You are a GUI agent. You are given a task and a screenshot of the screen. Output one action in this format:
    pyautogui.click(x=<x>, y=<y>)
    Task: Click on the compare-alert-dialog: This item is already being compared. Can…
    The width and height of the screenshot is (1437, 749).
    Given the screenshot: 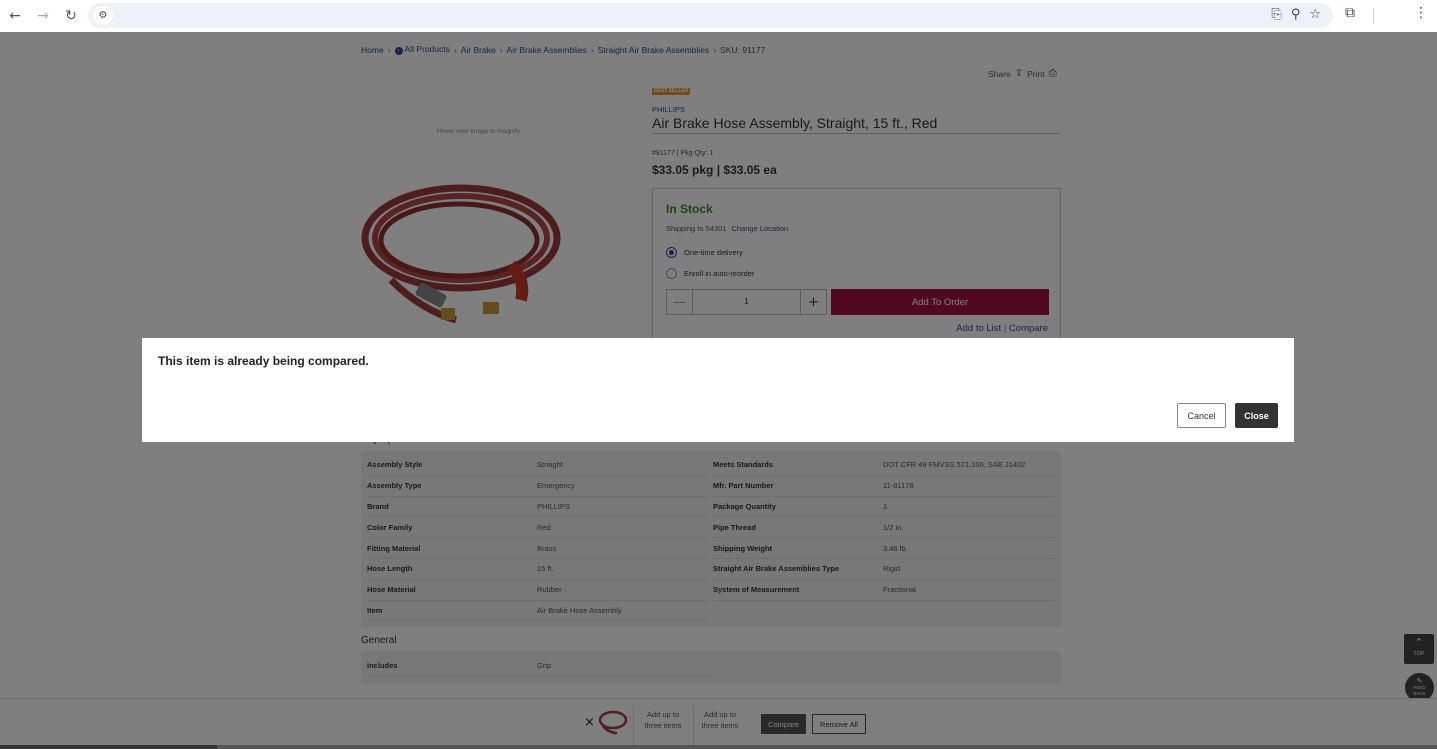 What is the action you would take?
    pyautogui.click(x=718, y=390)
    